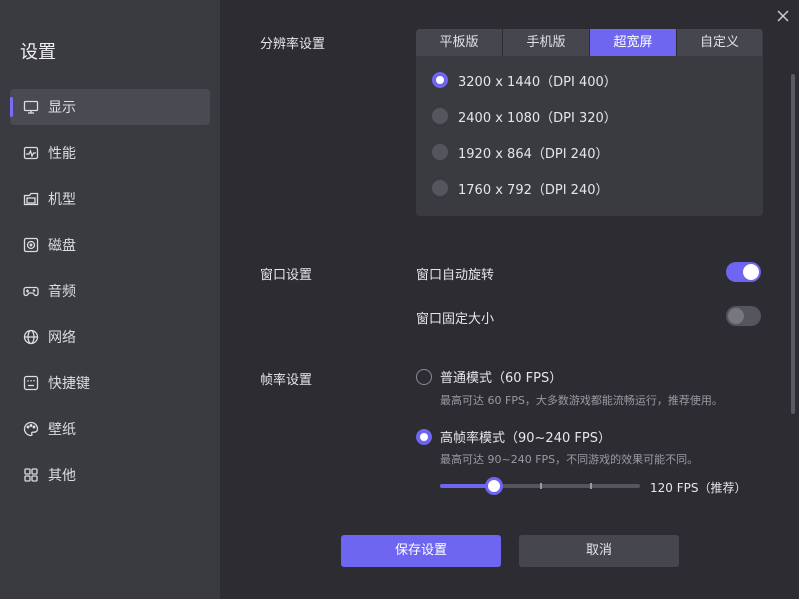 The height and width of the screenshot is (599, 799). I want to click on sidebar-item-label: 壁纸, so click(62, 430).